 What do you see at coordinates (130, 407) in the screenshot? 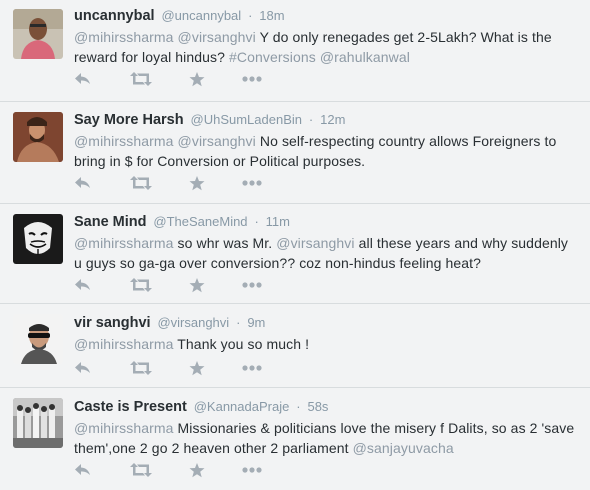
I see `author-name: Caste is Present` at bounding box center [130, 407].